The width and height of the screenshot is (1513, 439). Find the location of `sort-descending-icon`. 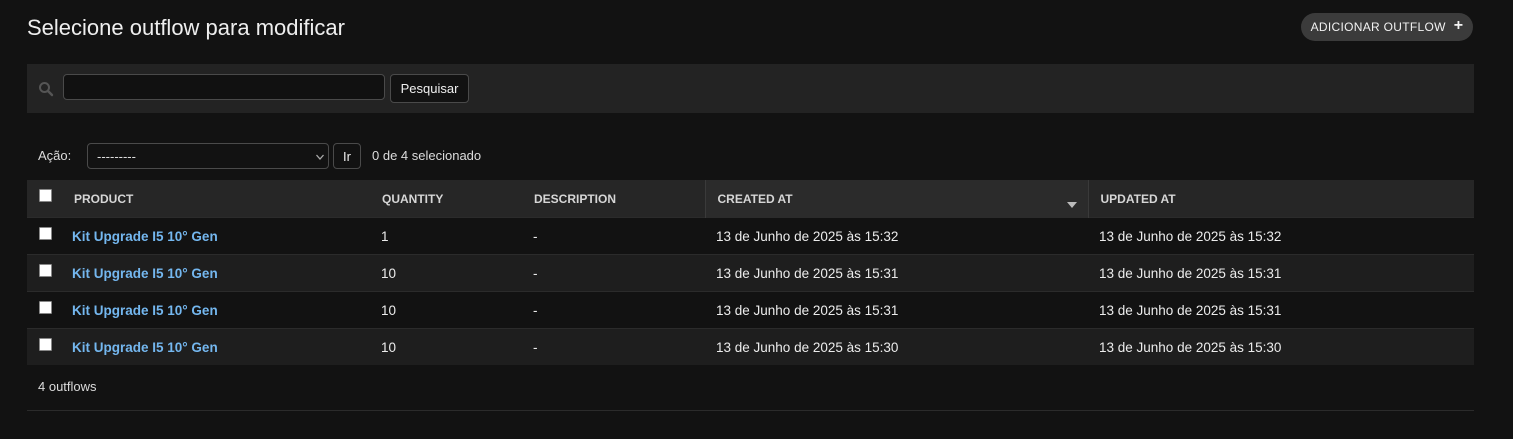

sort-descending-icon is located at coordinates (1071, 202).